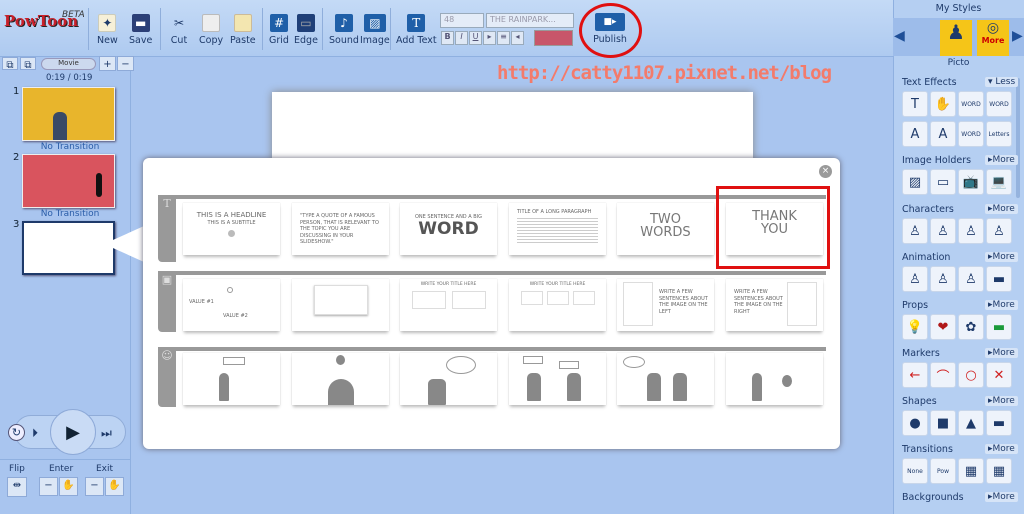  Describe the element at coordinates (475, 38) in the screenshot. I see `underline-button: U` at that location.